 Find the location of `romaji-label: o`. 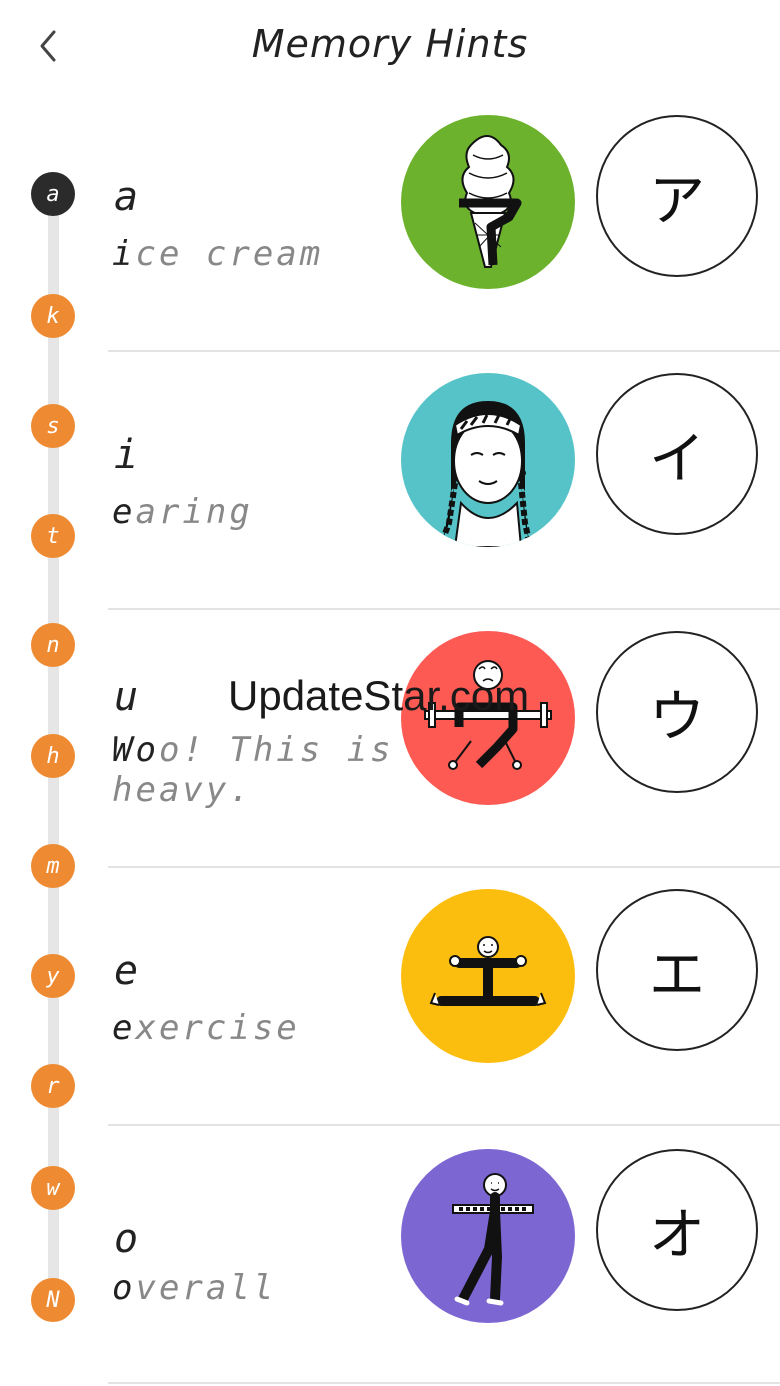

romaji-label: o is located at coordinates (126, 1239).